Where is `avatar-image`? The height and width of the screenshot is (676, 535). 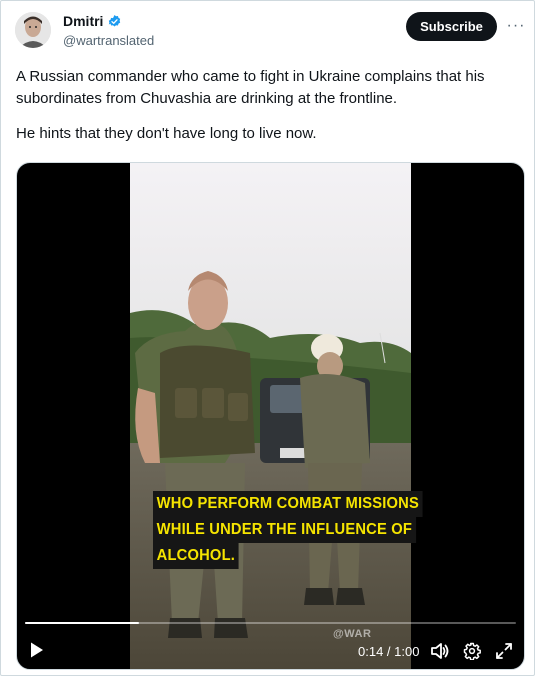 avatar-image is located at coordinates (33, 30).